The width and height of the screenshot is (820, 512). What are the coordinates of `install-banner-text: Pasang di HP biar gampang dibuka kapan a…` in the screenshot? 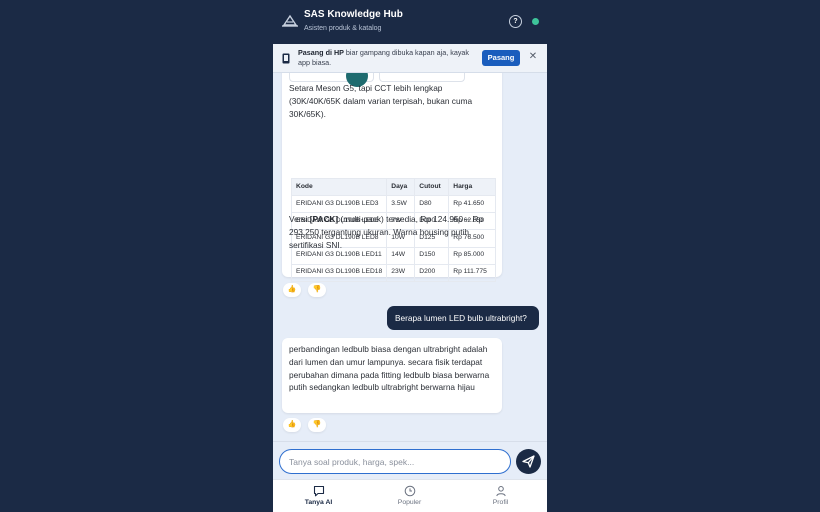 It's located at (384, 57).